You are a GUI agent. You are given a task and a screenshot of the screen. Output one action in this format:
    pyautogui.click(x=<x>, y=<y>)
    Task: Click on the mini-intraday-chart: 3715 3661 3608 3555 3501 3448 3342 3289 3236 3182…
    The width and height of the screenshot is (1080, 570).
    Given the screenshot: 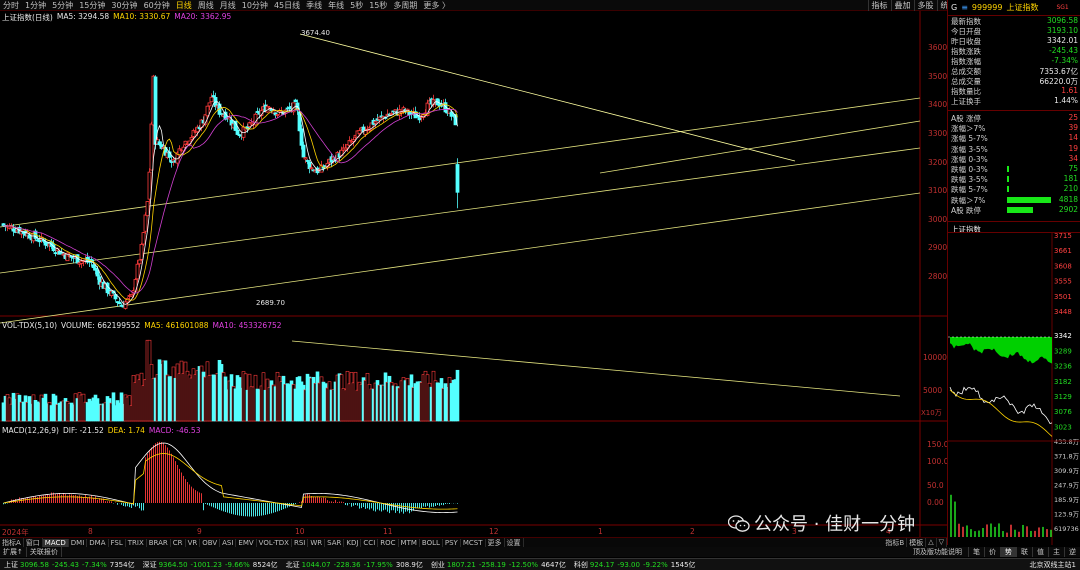 What is the action you would take?
    pyautogui.click(x=1014, y=389)
    